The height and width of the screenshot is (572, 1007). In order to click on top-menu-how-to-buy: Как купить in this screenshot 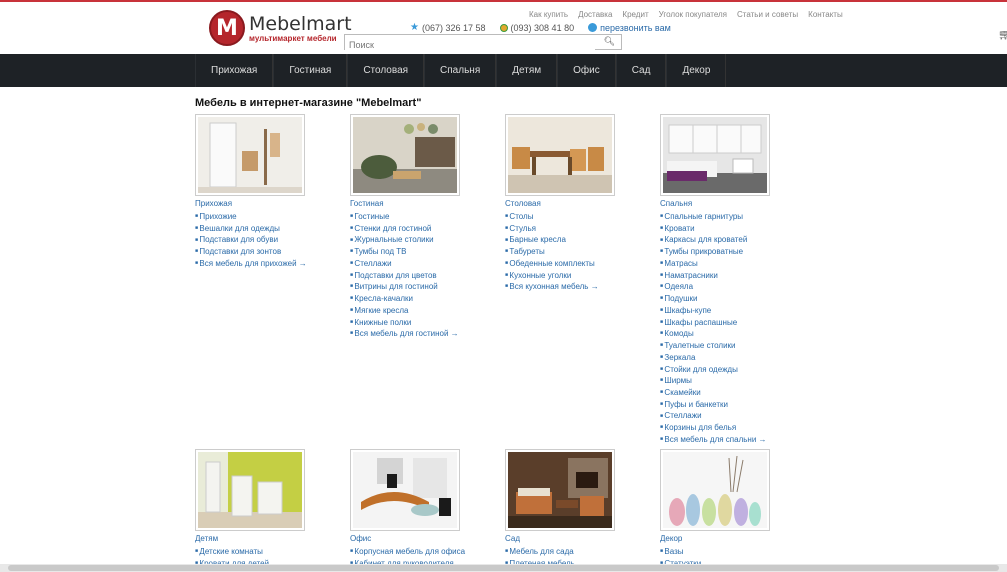, I will do `click(548, 14)`.